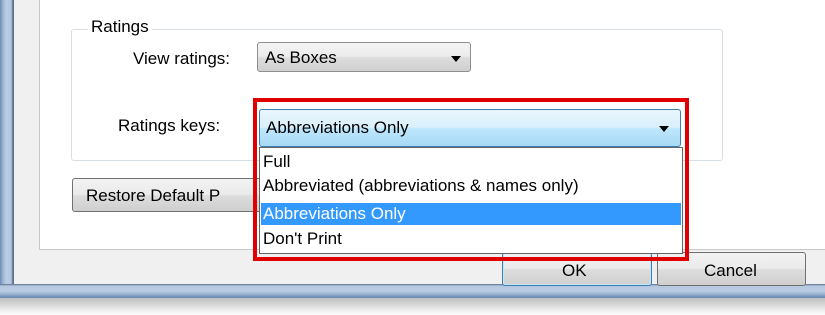 The image size is (825, 315). I want to click on window-frame-bottom, so click(412, 291).